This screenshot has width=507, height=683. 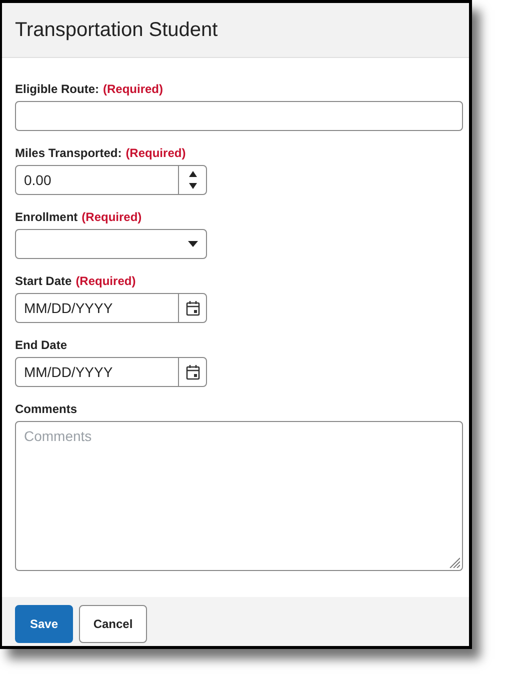 I want to click on field-label: Comments, so click(x=46, y=409).